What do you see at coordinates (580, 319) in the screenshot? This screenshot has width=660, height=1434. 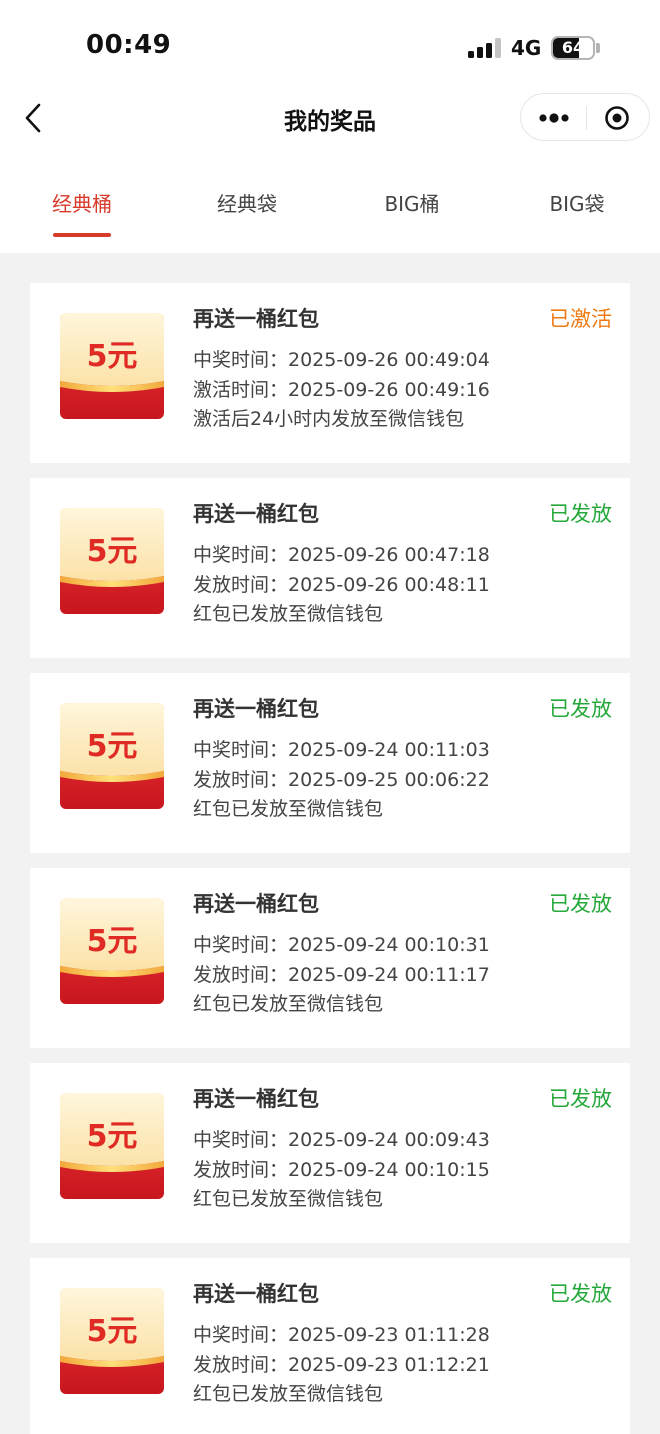 I see `prize-status-badge: 已激活` at bounding box center [580, 319].